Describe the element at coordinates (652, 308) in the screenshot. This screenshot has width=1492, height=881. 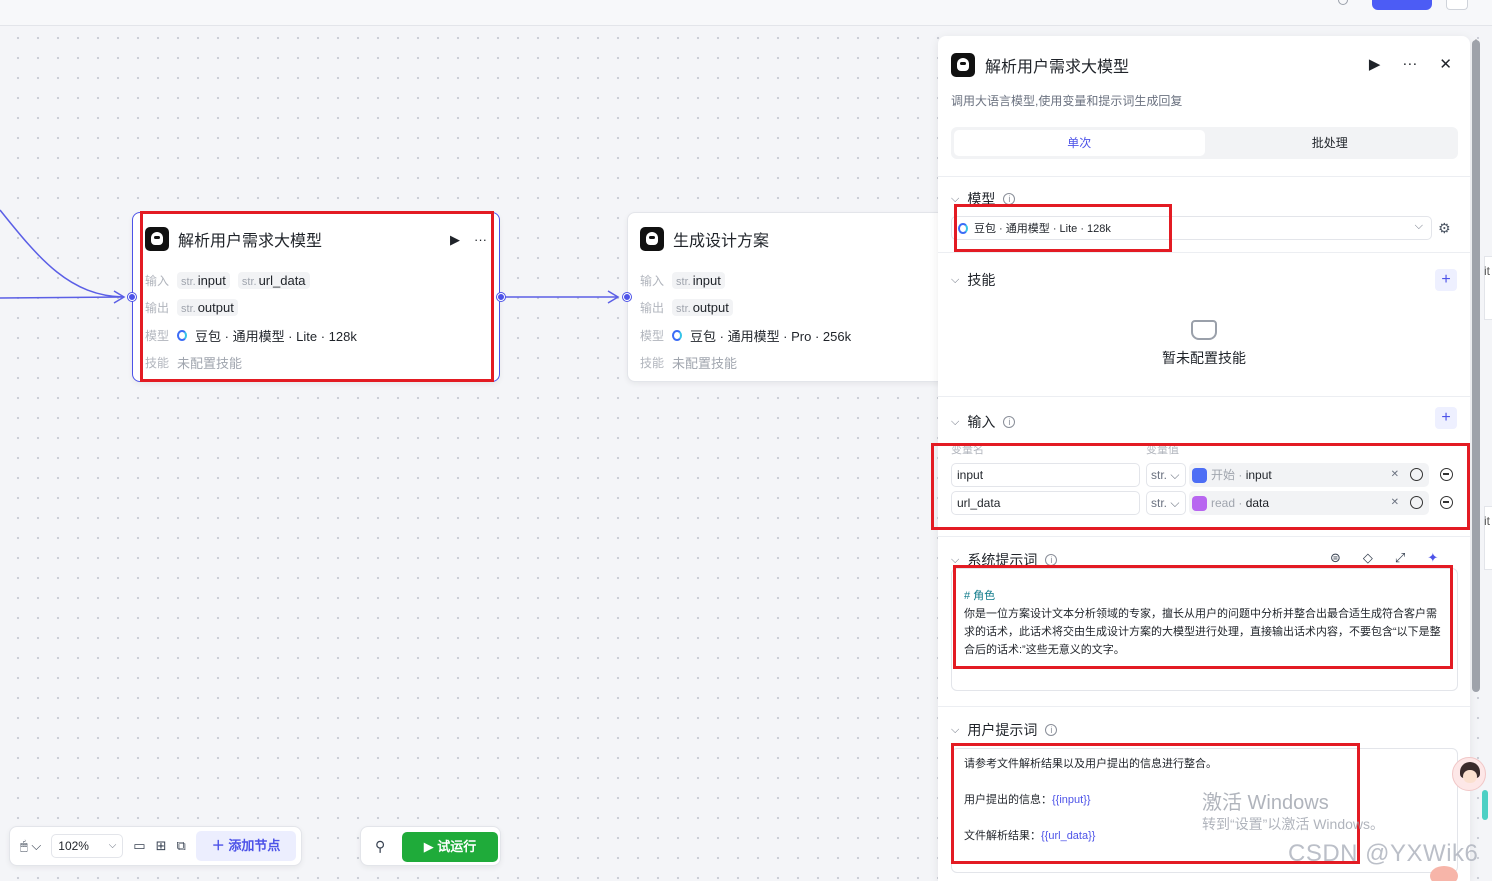
I see `outputs-label: 输出` at that location.